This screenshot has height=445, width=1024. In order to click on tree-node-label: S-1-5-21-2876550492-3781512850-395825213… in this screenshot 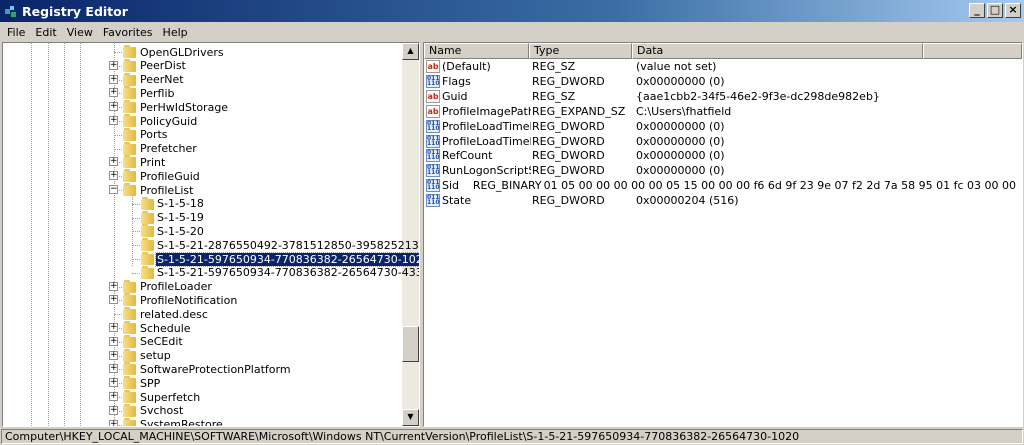, I will do `click(287, 245)`.